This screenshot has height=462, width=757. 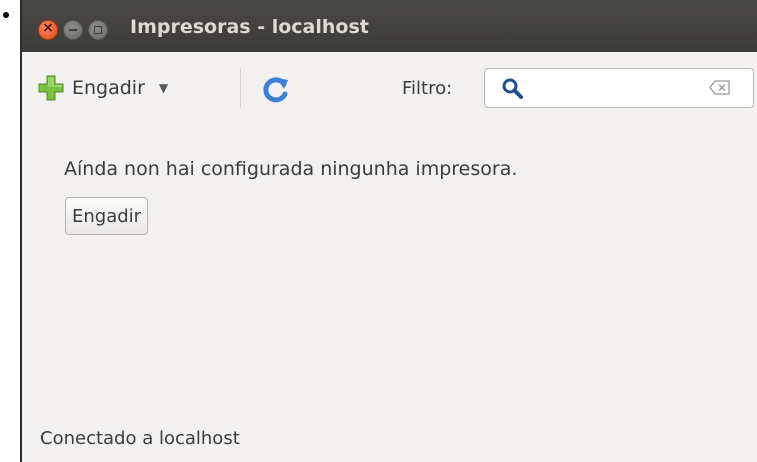 What do you see at coordinates (720, 87) in the screenshot?
I see `clear-icon` at bounding box center [720, 87].